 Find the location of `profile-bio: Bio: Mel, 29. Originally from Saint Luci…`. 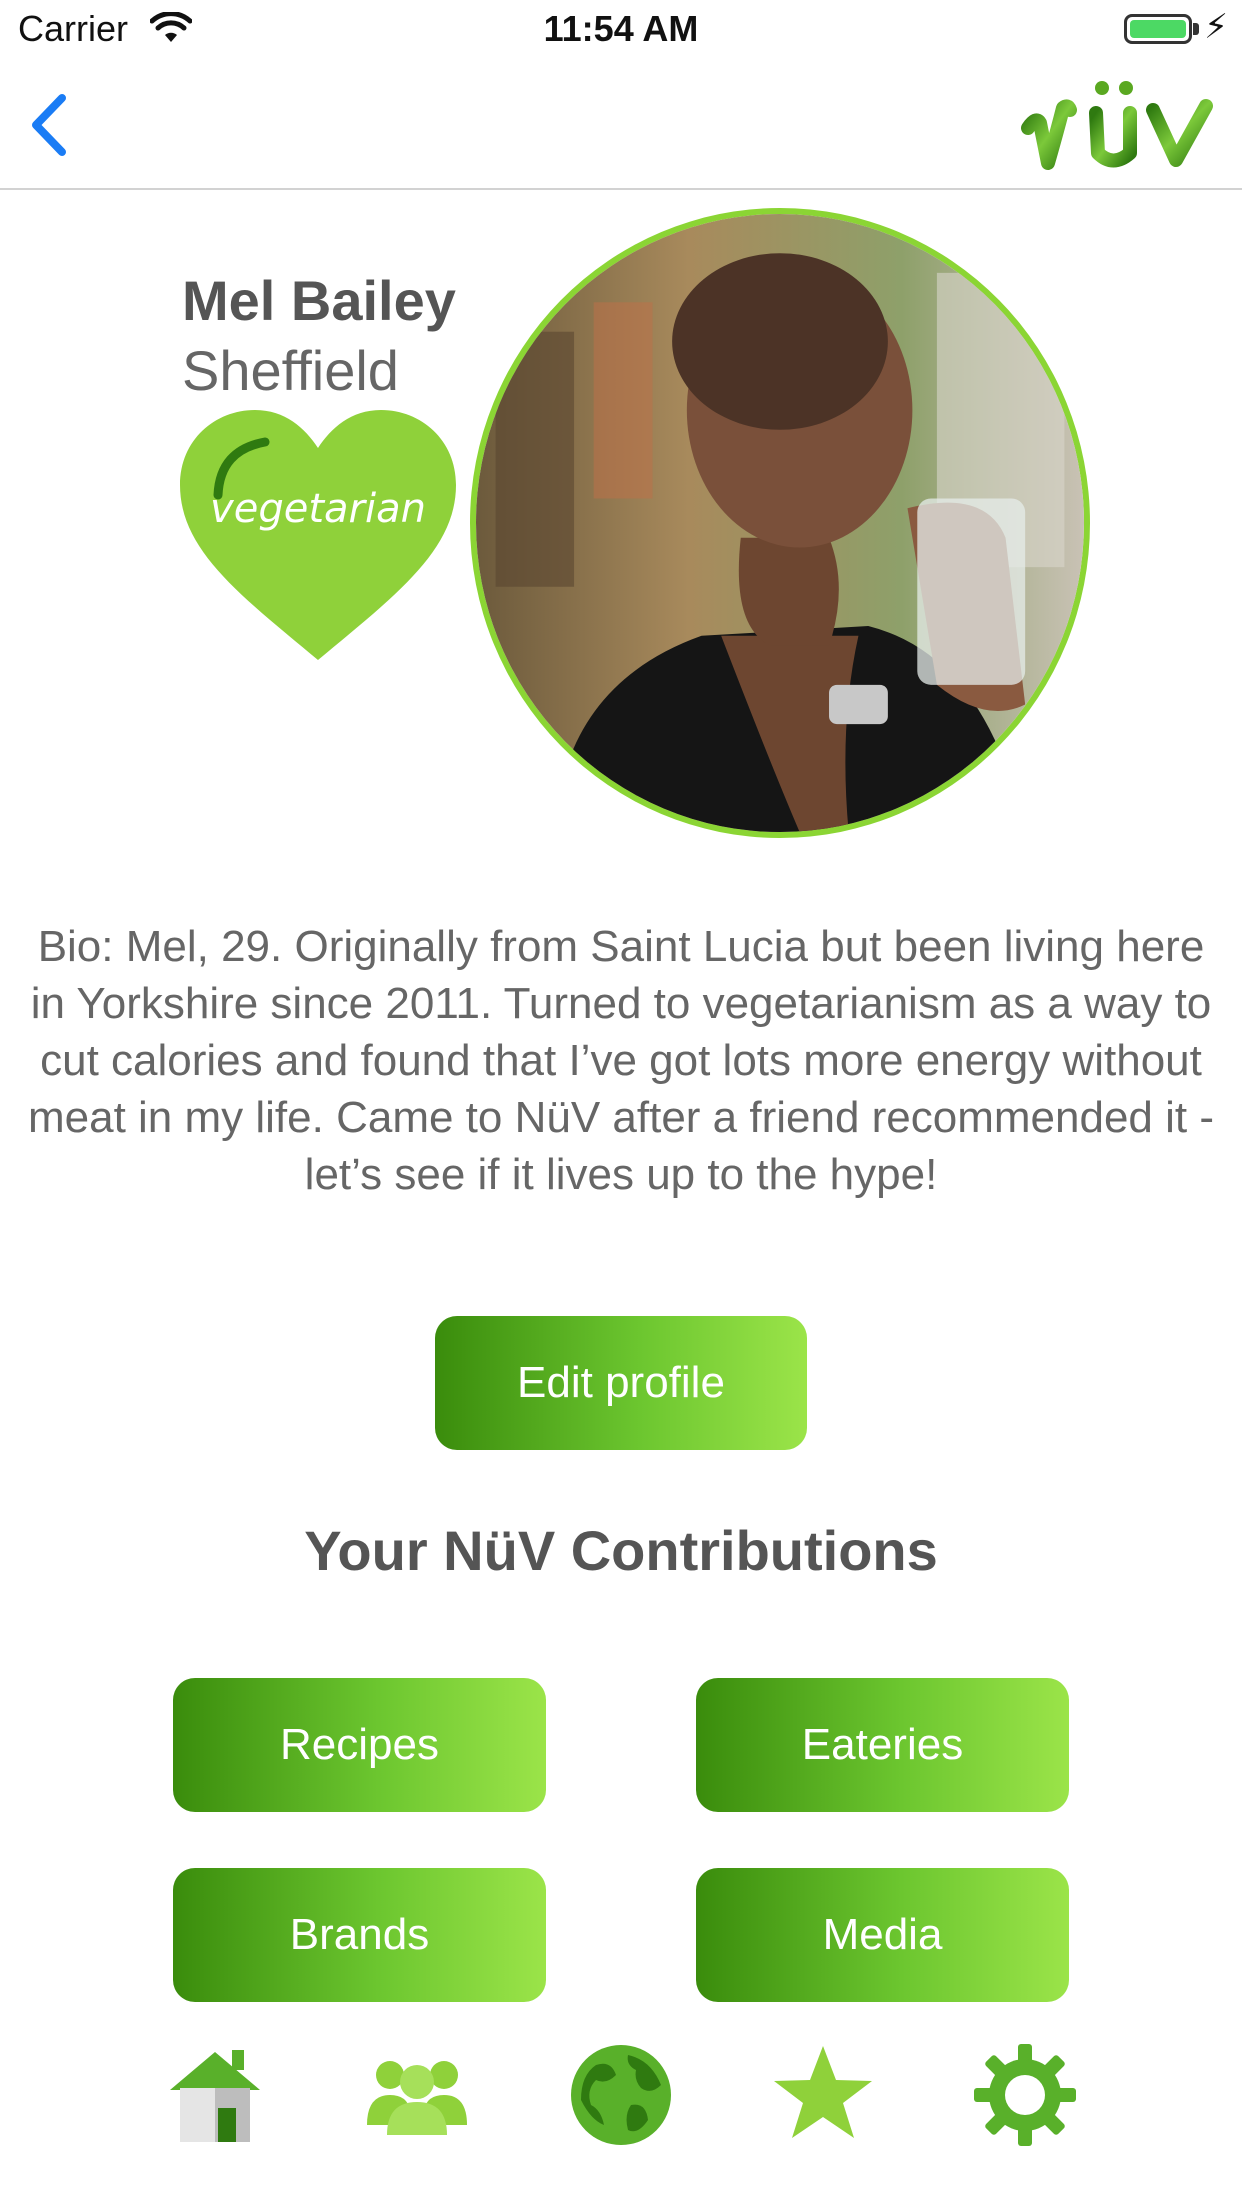

profile-bio: Bio: Mel, 29. Originally from Saint Luci… is located at coordinates (621, 1060).